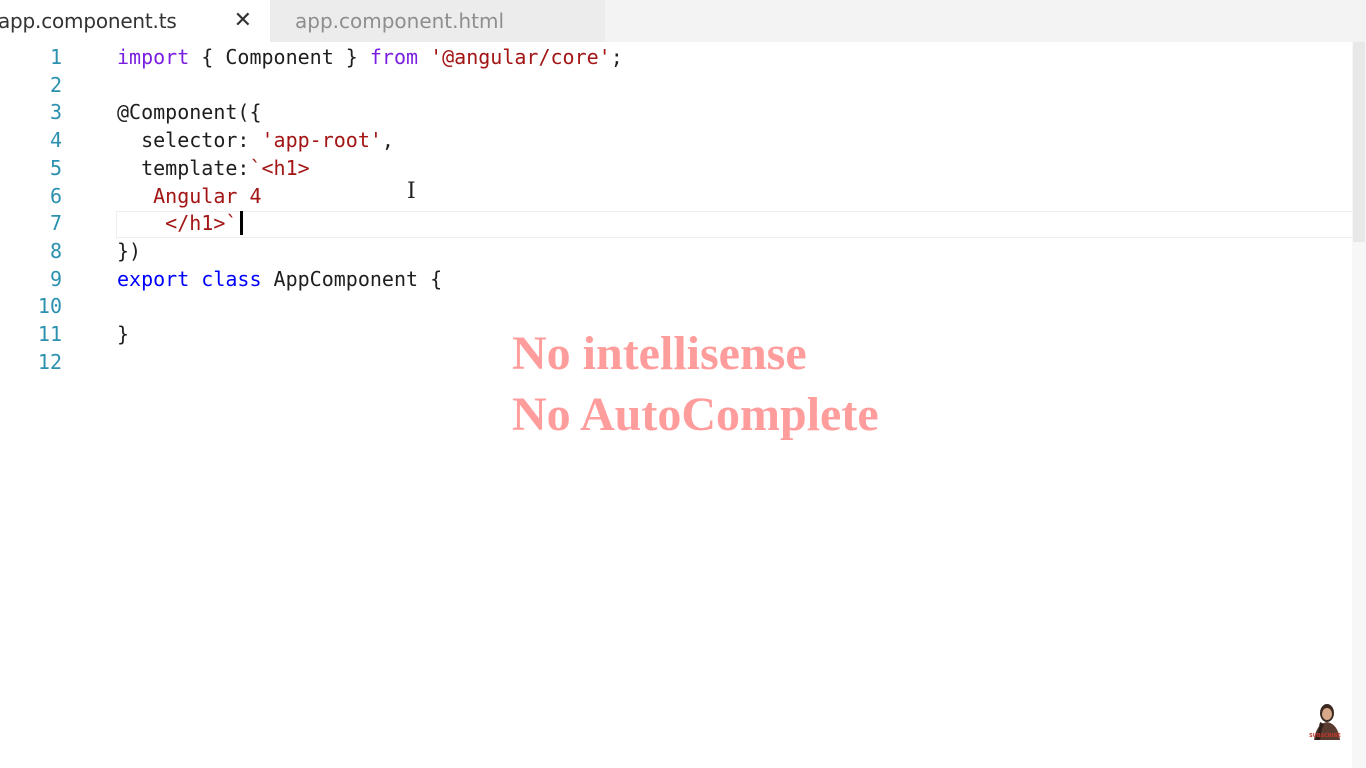  Describe the element at coordinates (1325, 736) in the screenshot. I see `subscribe-label: SUBSCRIBE` at that location.